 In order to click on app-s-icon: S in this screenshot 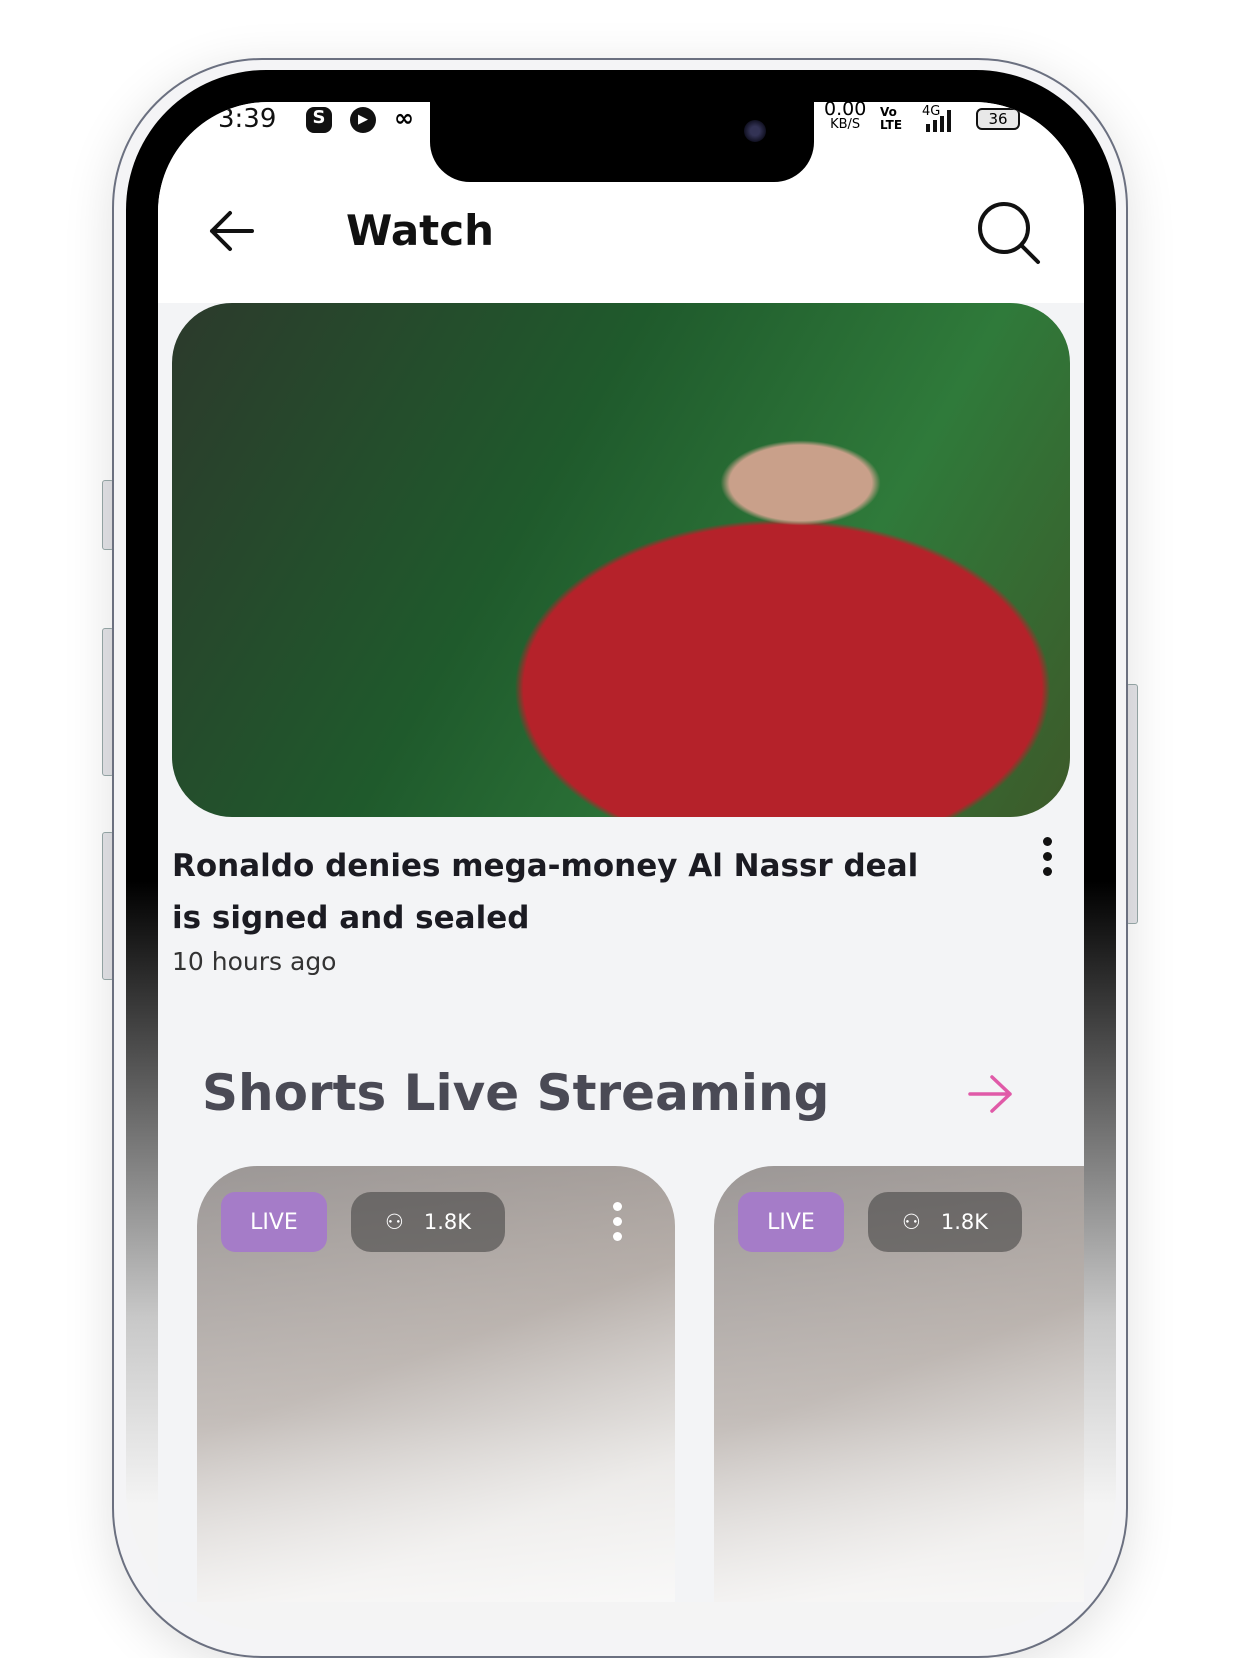, I will do `click(319, 120)`.